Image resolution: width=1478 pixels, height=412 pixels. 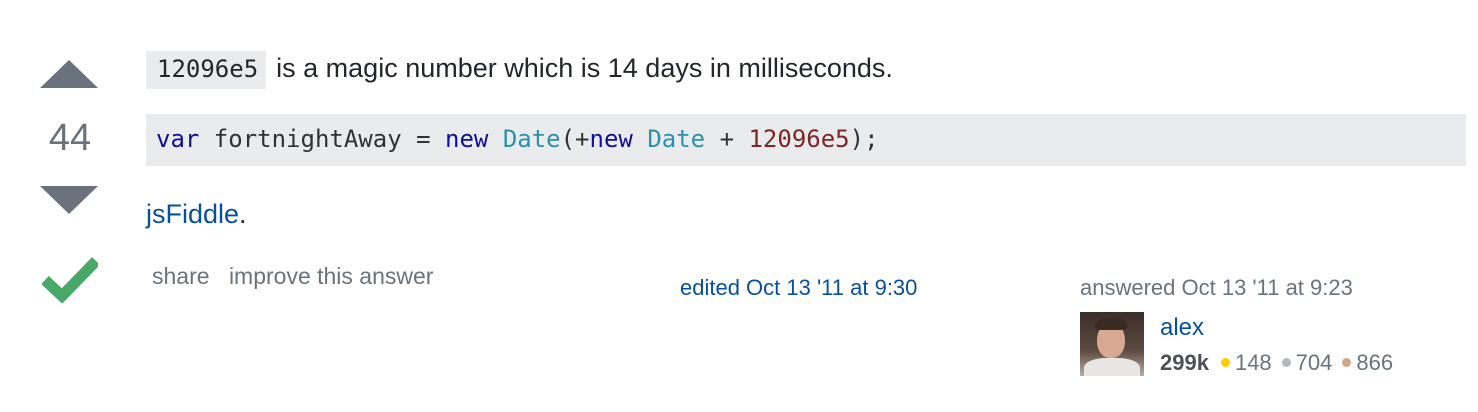 What do you see at coordinates (331, 276) in the screenshot?
I see `improve-answer-link: improve this answer` at bounding box center [331, 276].